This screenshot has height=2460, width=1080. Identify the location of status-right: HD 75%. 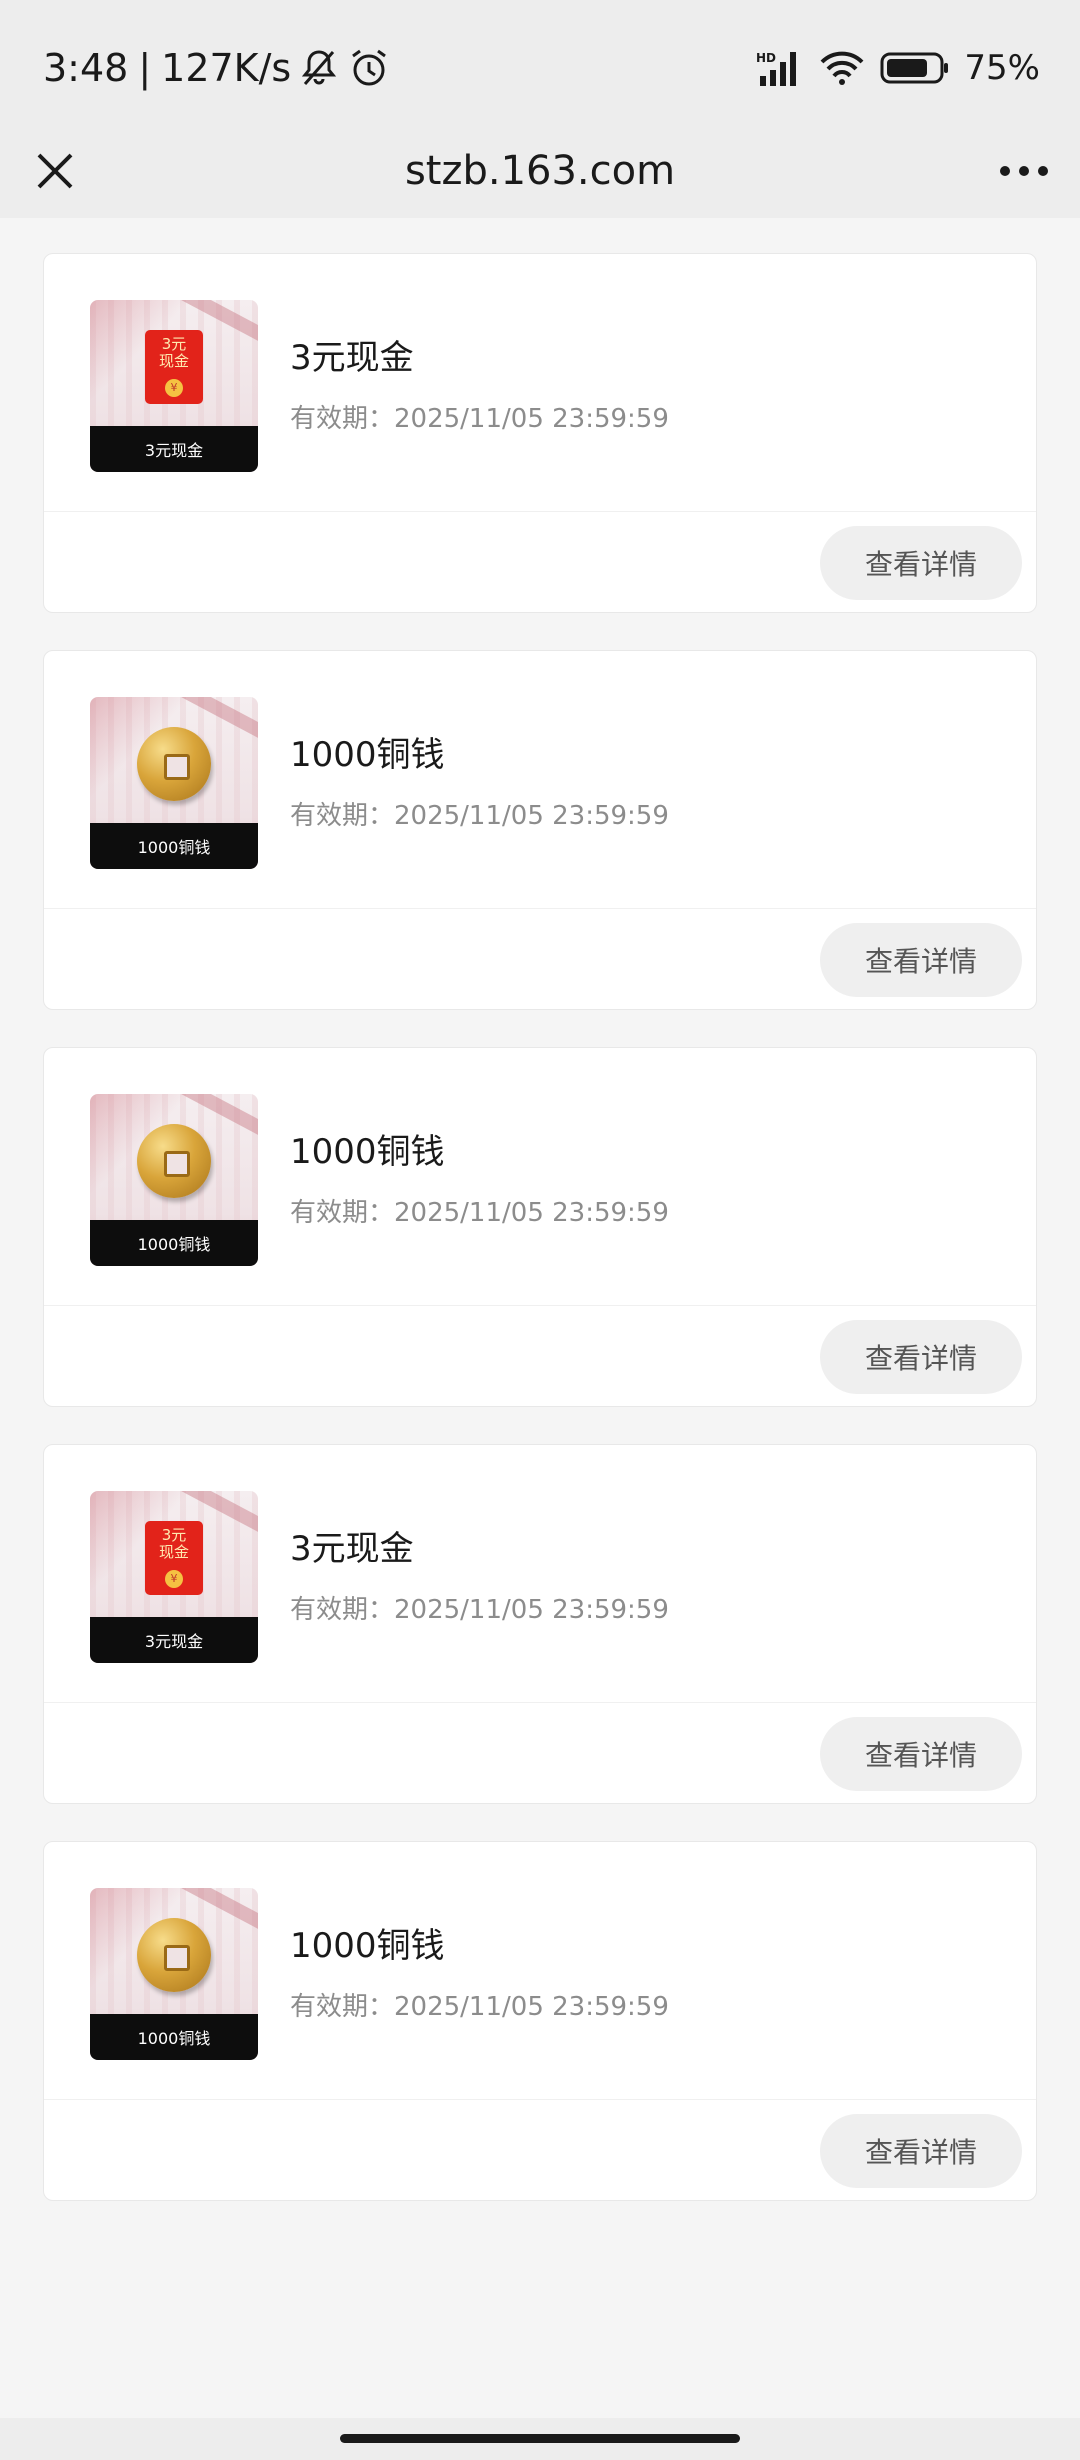
(897, 68).